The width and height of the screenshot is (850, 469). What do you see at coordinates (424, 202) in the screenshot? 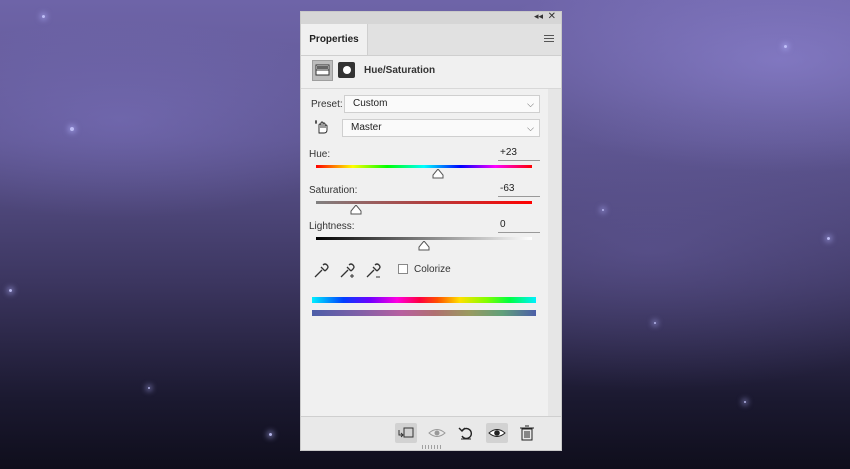
I see `saturation-slider-track` at bounding box center [424, 202].